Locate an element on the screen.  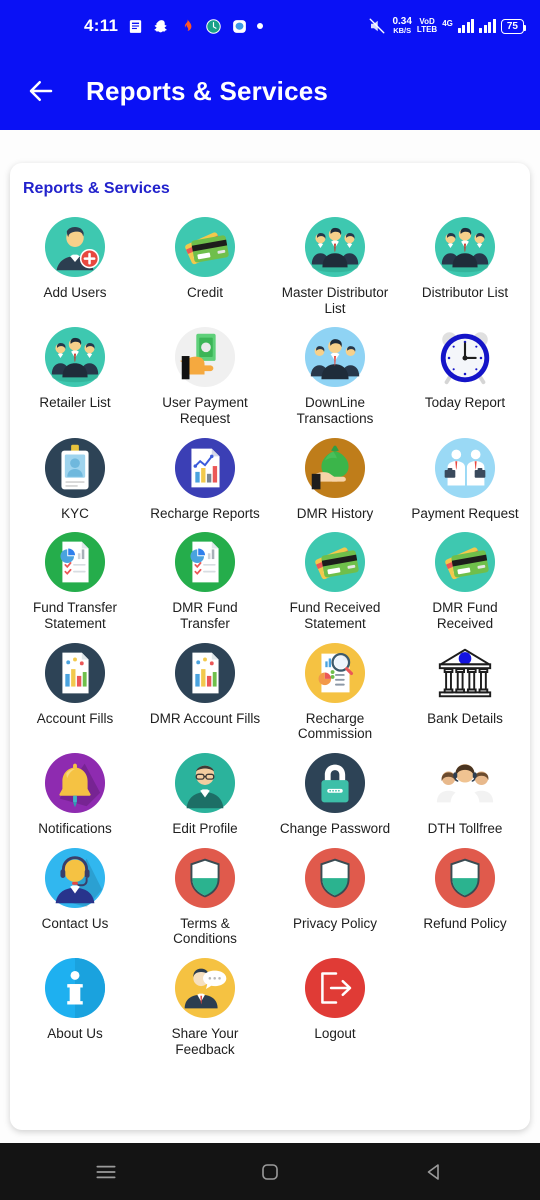
service-item: Notifications is located at coordinates (75, 793).